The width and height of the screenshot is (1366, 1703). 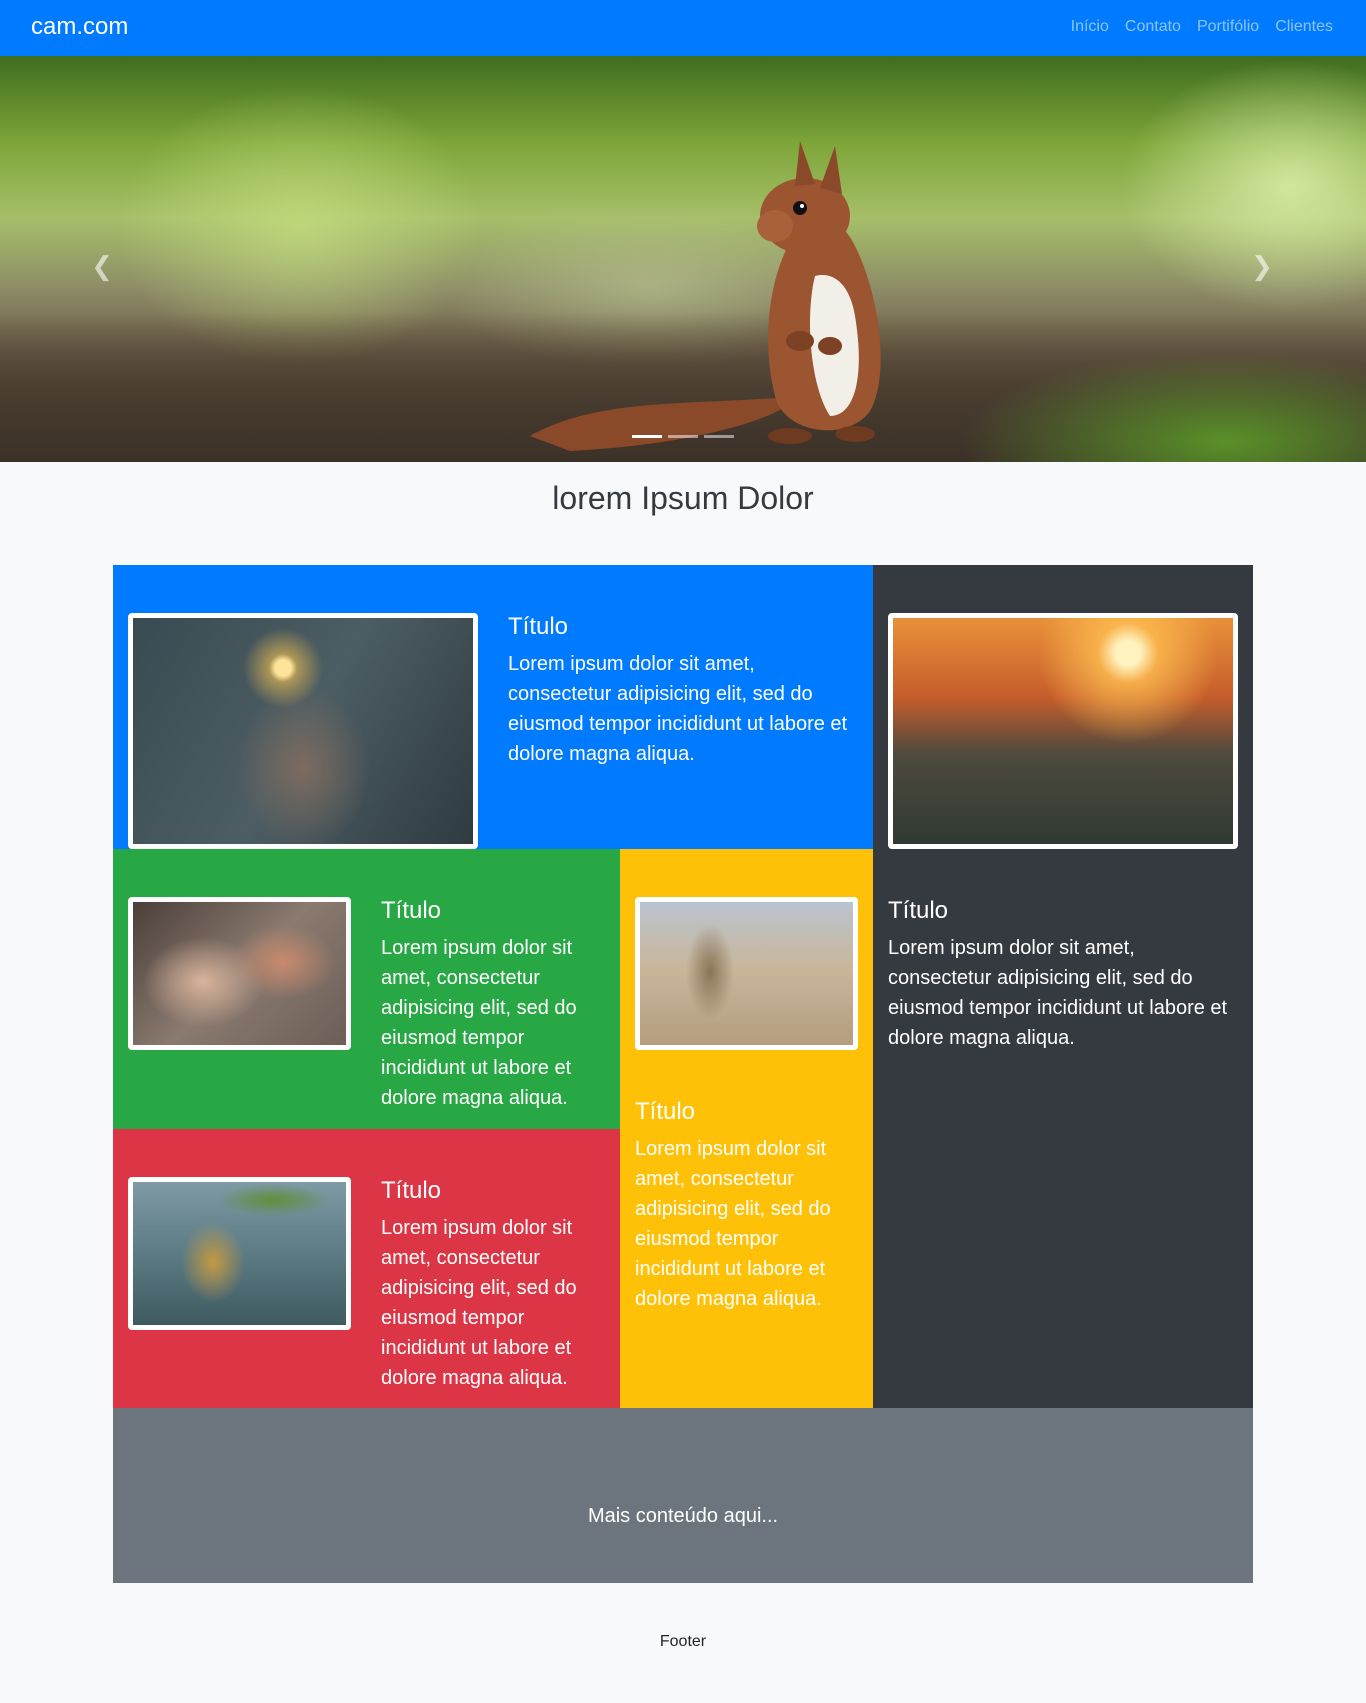 I want to click on father-baby-image, so click(x=239, y=973).